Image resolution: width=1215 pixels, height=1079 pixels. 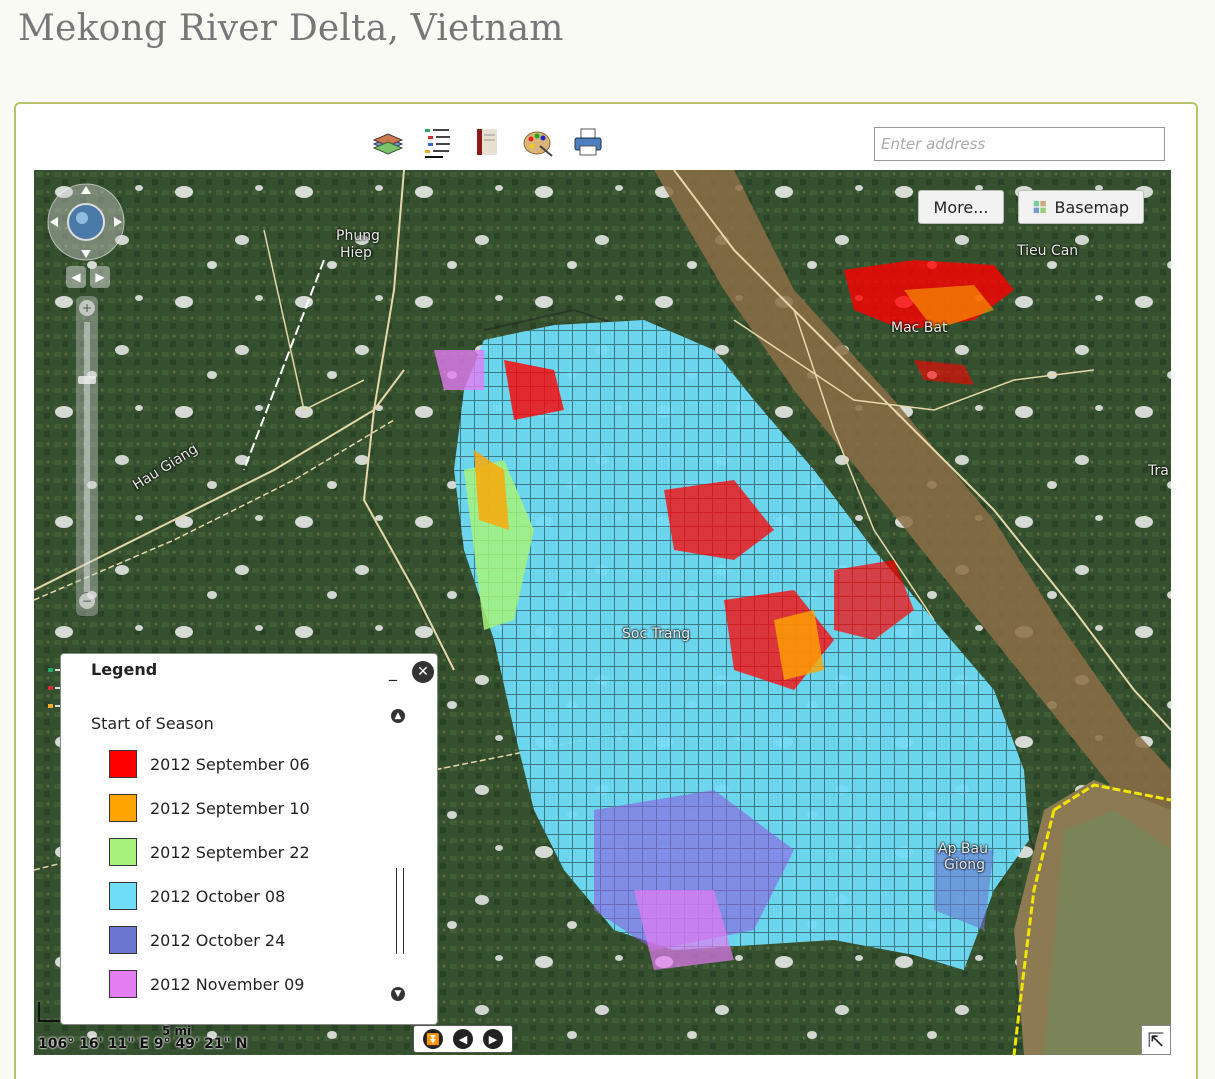 What do you see at coordinates (493, 1039) in the screenshot?
I see `next-icon: ▶` at bounding box center [493, 1039].